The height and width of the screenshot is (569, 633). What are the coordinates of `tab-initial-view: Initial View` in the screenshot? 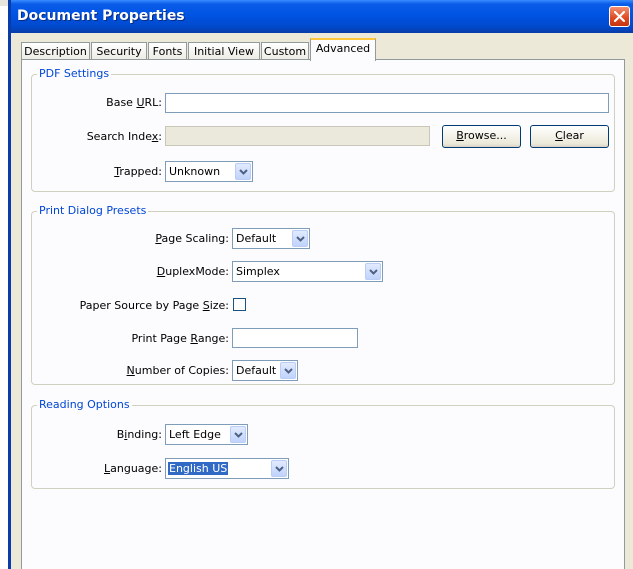 It's located at (224, 51).